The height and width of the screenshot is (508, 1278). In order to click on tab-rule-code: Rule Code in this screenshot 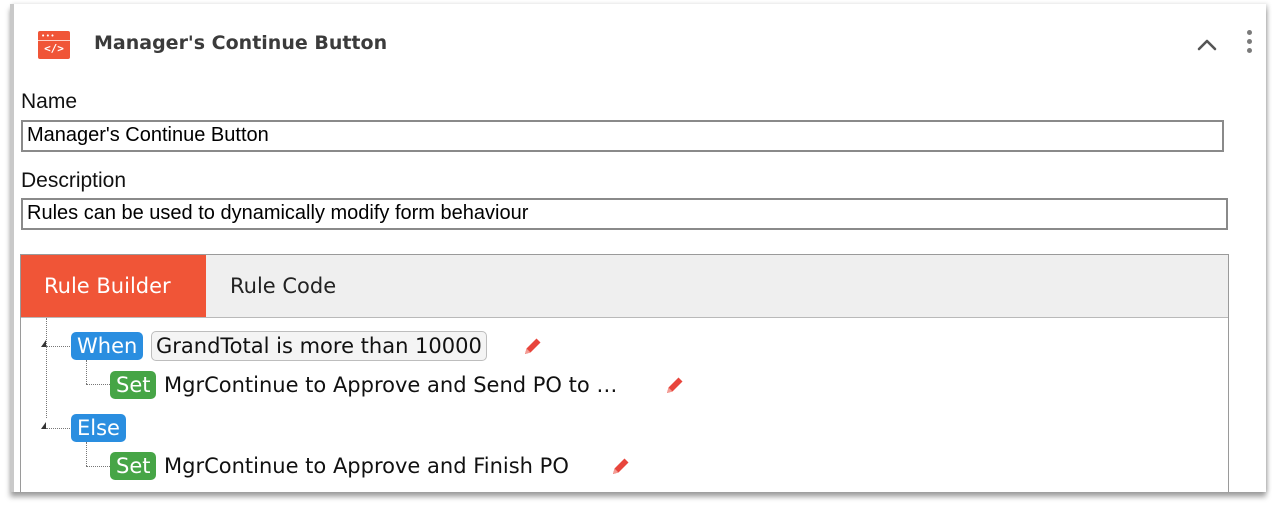, I will do `click(283, 286)`.